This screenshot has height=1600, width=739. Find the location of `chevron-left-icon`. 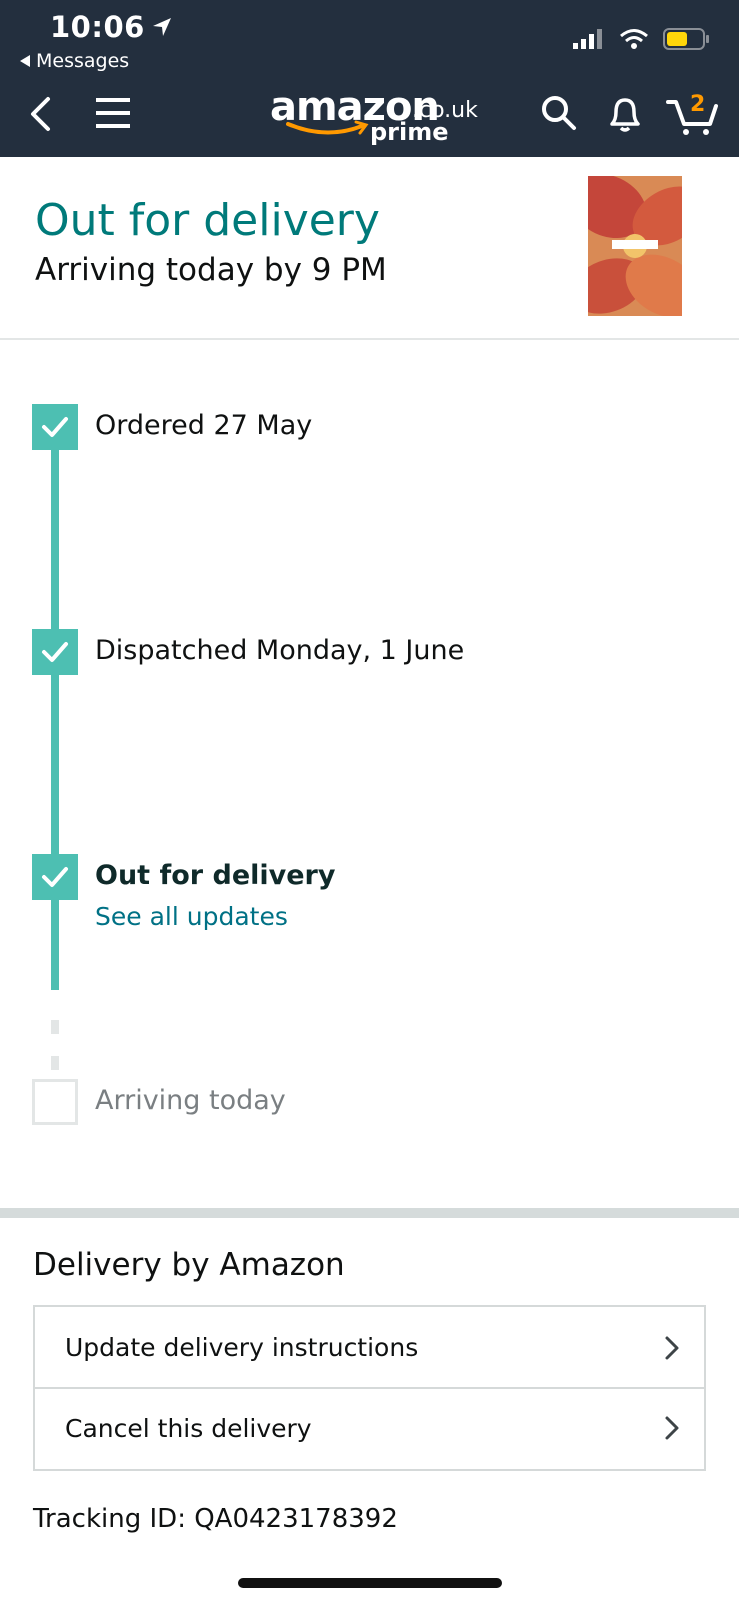

chevron-left-icon is located at coordinates (40, 114).